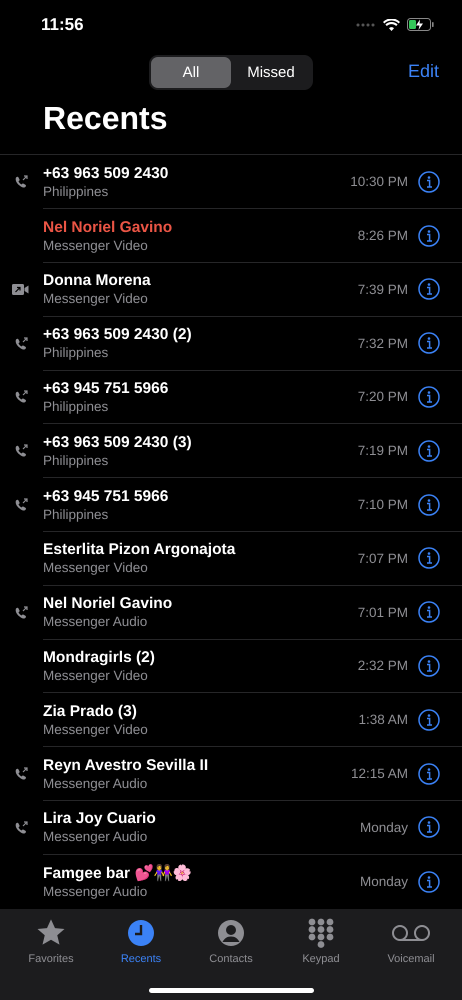 The width and height of the screenshot is (462, 1000). I want to click on call-time: 7:39 PM, so click(383, 289).